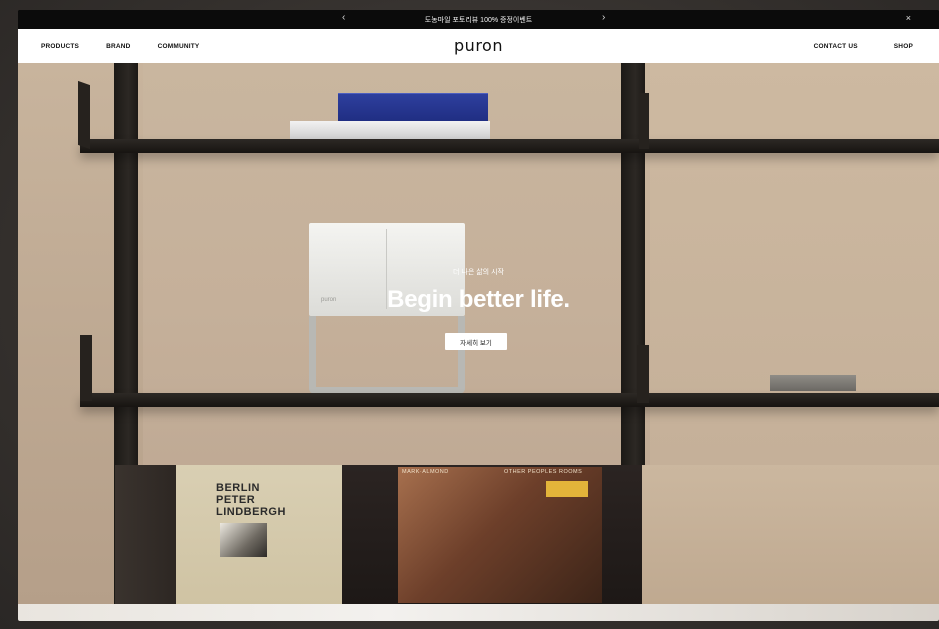  What do you see at coordinates (509, 400) in the screenshot?
I see `hero-shelf-middle` at bounding box center [509, 400].